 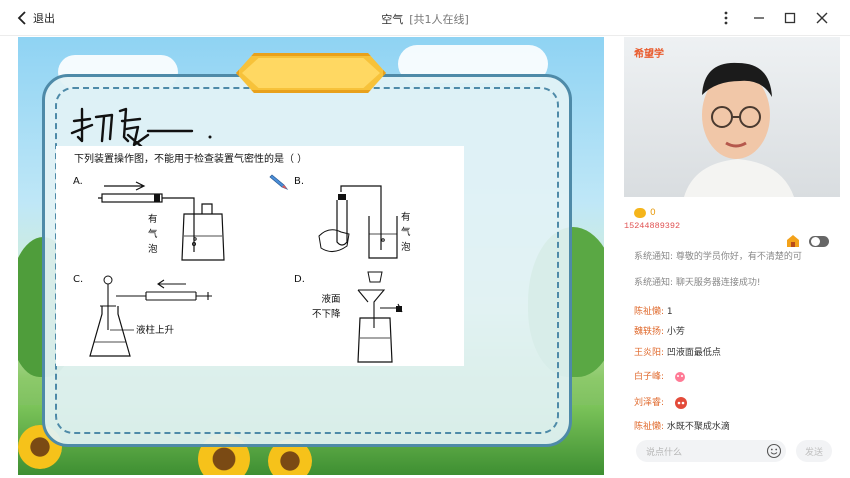 I want to click on chat-filter-toggle, so click(x=819, y=241).